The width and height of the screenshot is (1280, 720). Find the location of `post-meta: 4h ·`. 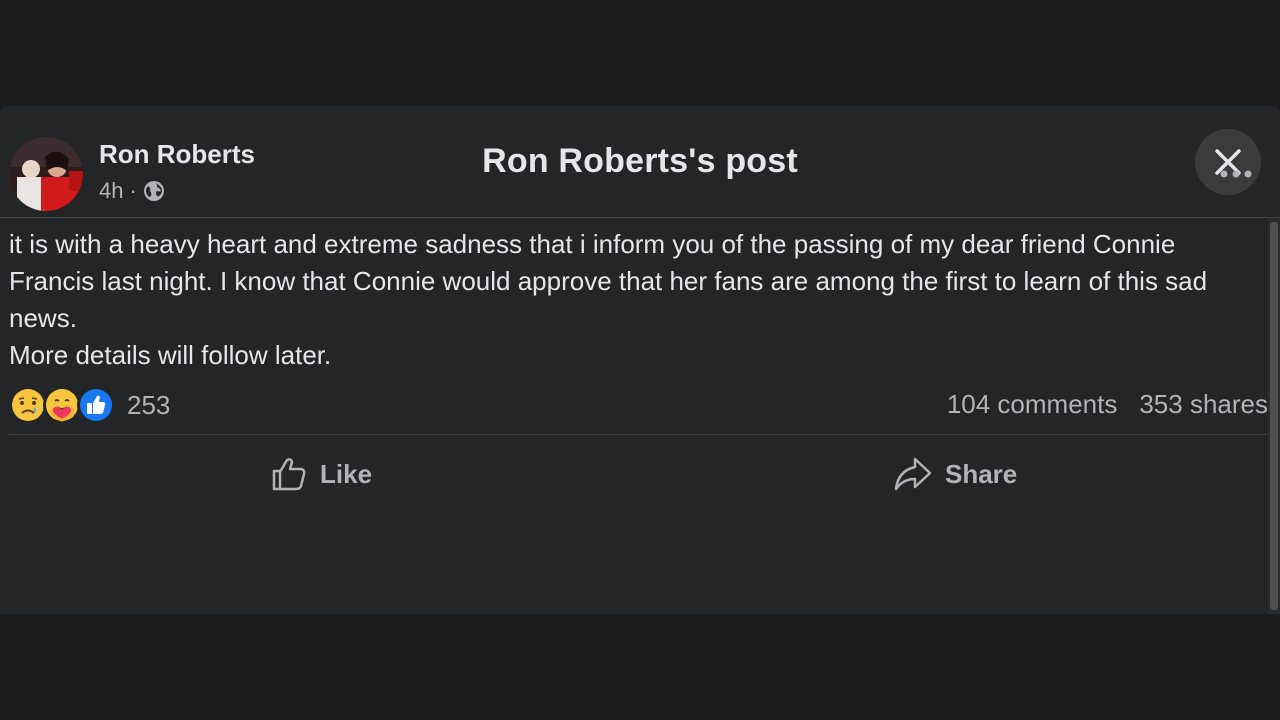

post-meta: 4h · is located at coordinates (132, 191).